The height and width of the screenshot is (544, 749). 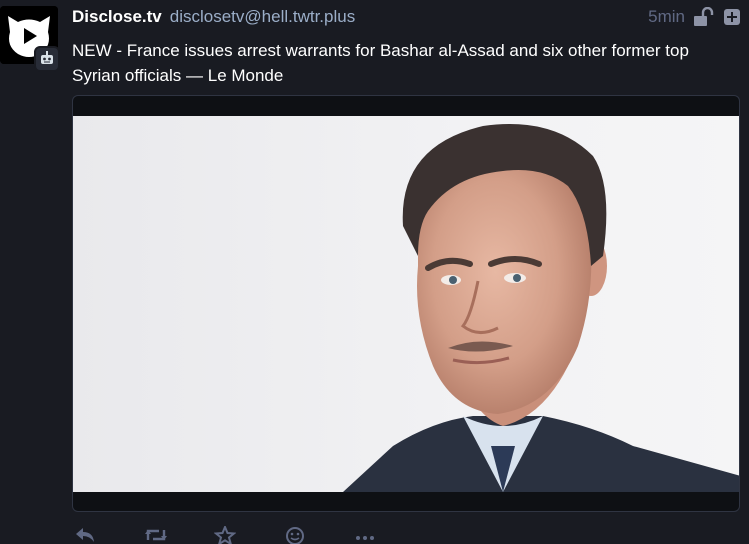 What do you see at coordinates (317, 535) in the screenshot?
I see `emoji-reaction-button` at bounding box center [317, 535].